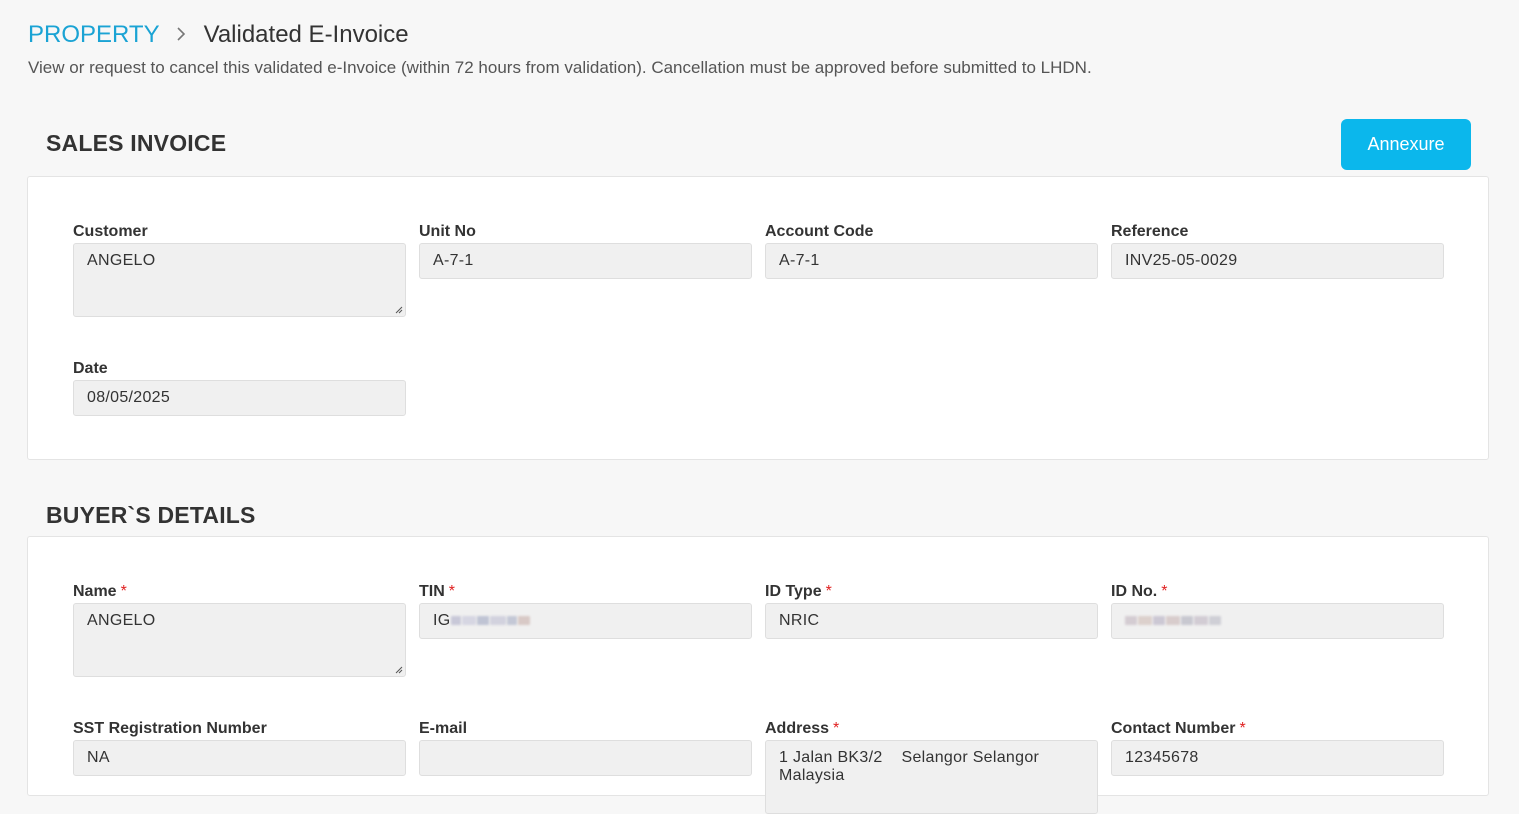 The width and height of the screenshot is (1519, 814). I want to click on sst-field: SST Registration Number NA, so click(239, 748).